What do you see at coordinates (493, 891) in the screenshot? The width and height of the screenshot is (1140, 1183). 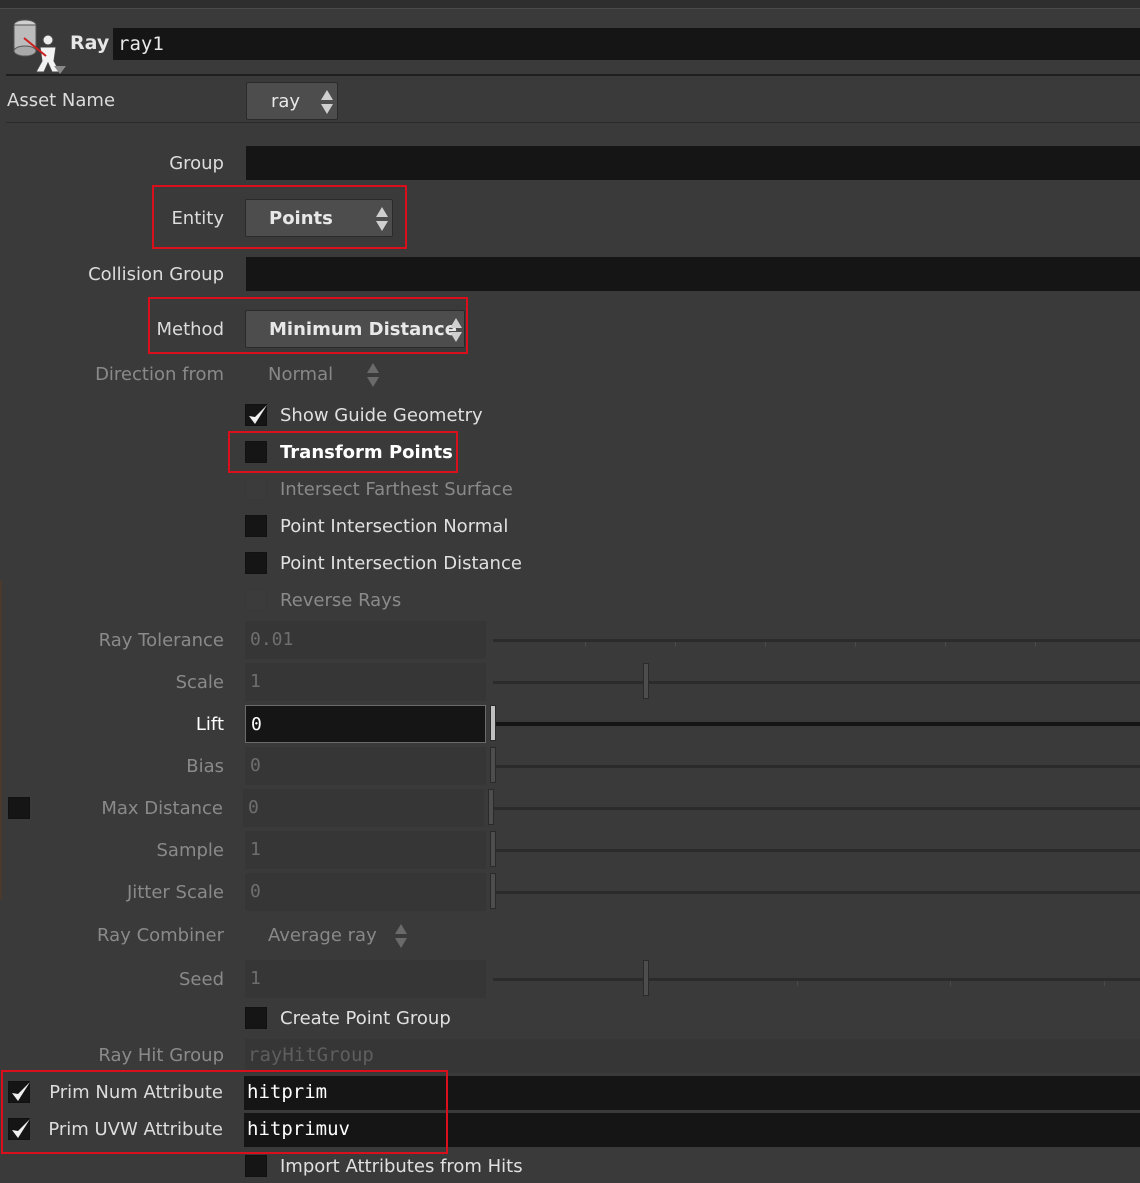 I see `jitter-scale-slider-knob` at bounding box center [493, 891].